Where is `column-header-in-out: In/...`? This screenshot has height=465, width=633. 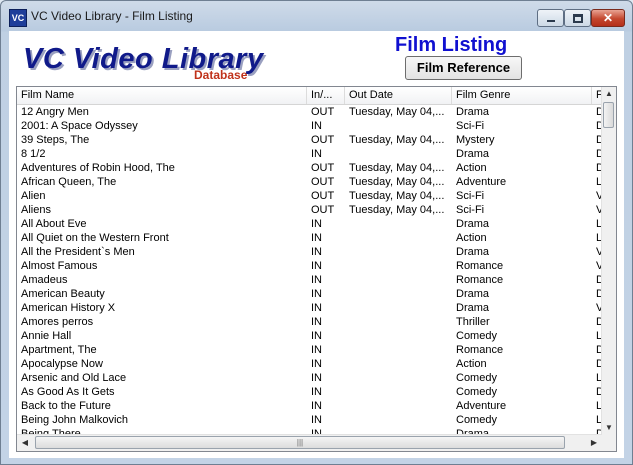
column-header-in-out: In/... is located at coordinates (326, 95).